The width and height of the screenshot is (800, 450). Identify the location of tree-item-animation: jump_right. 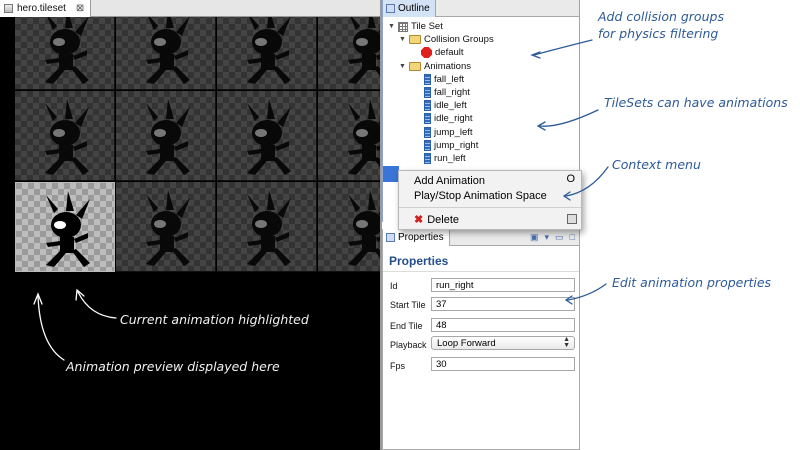
(451, 145).